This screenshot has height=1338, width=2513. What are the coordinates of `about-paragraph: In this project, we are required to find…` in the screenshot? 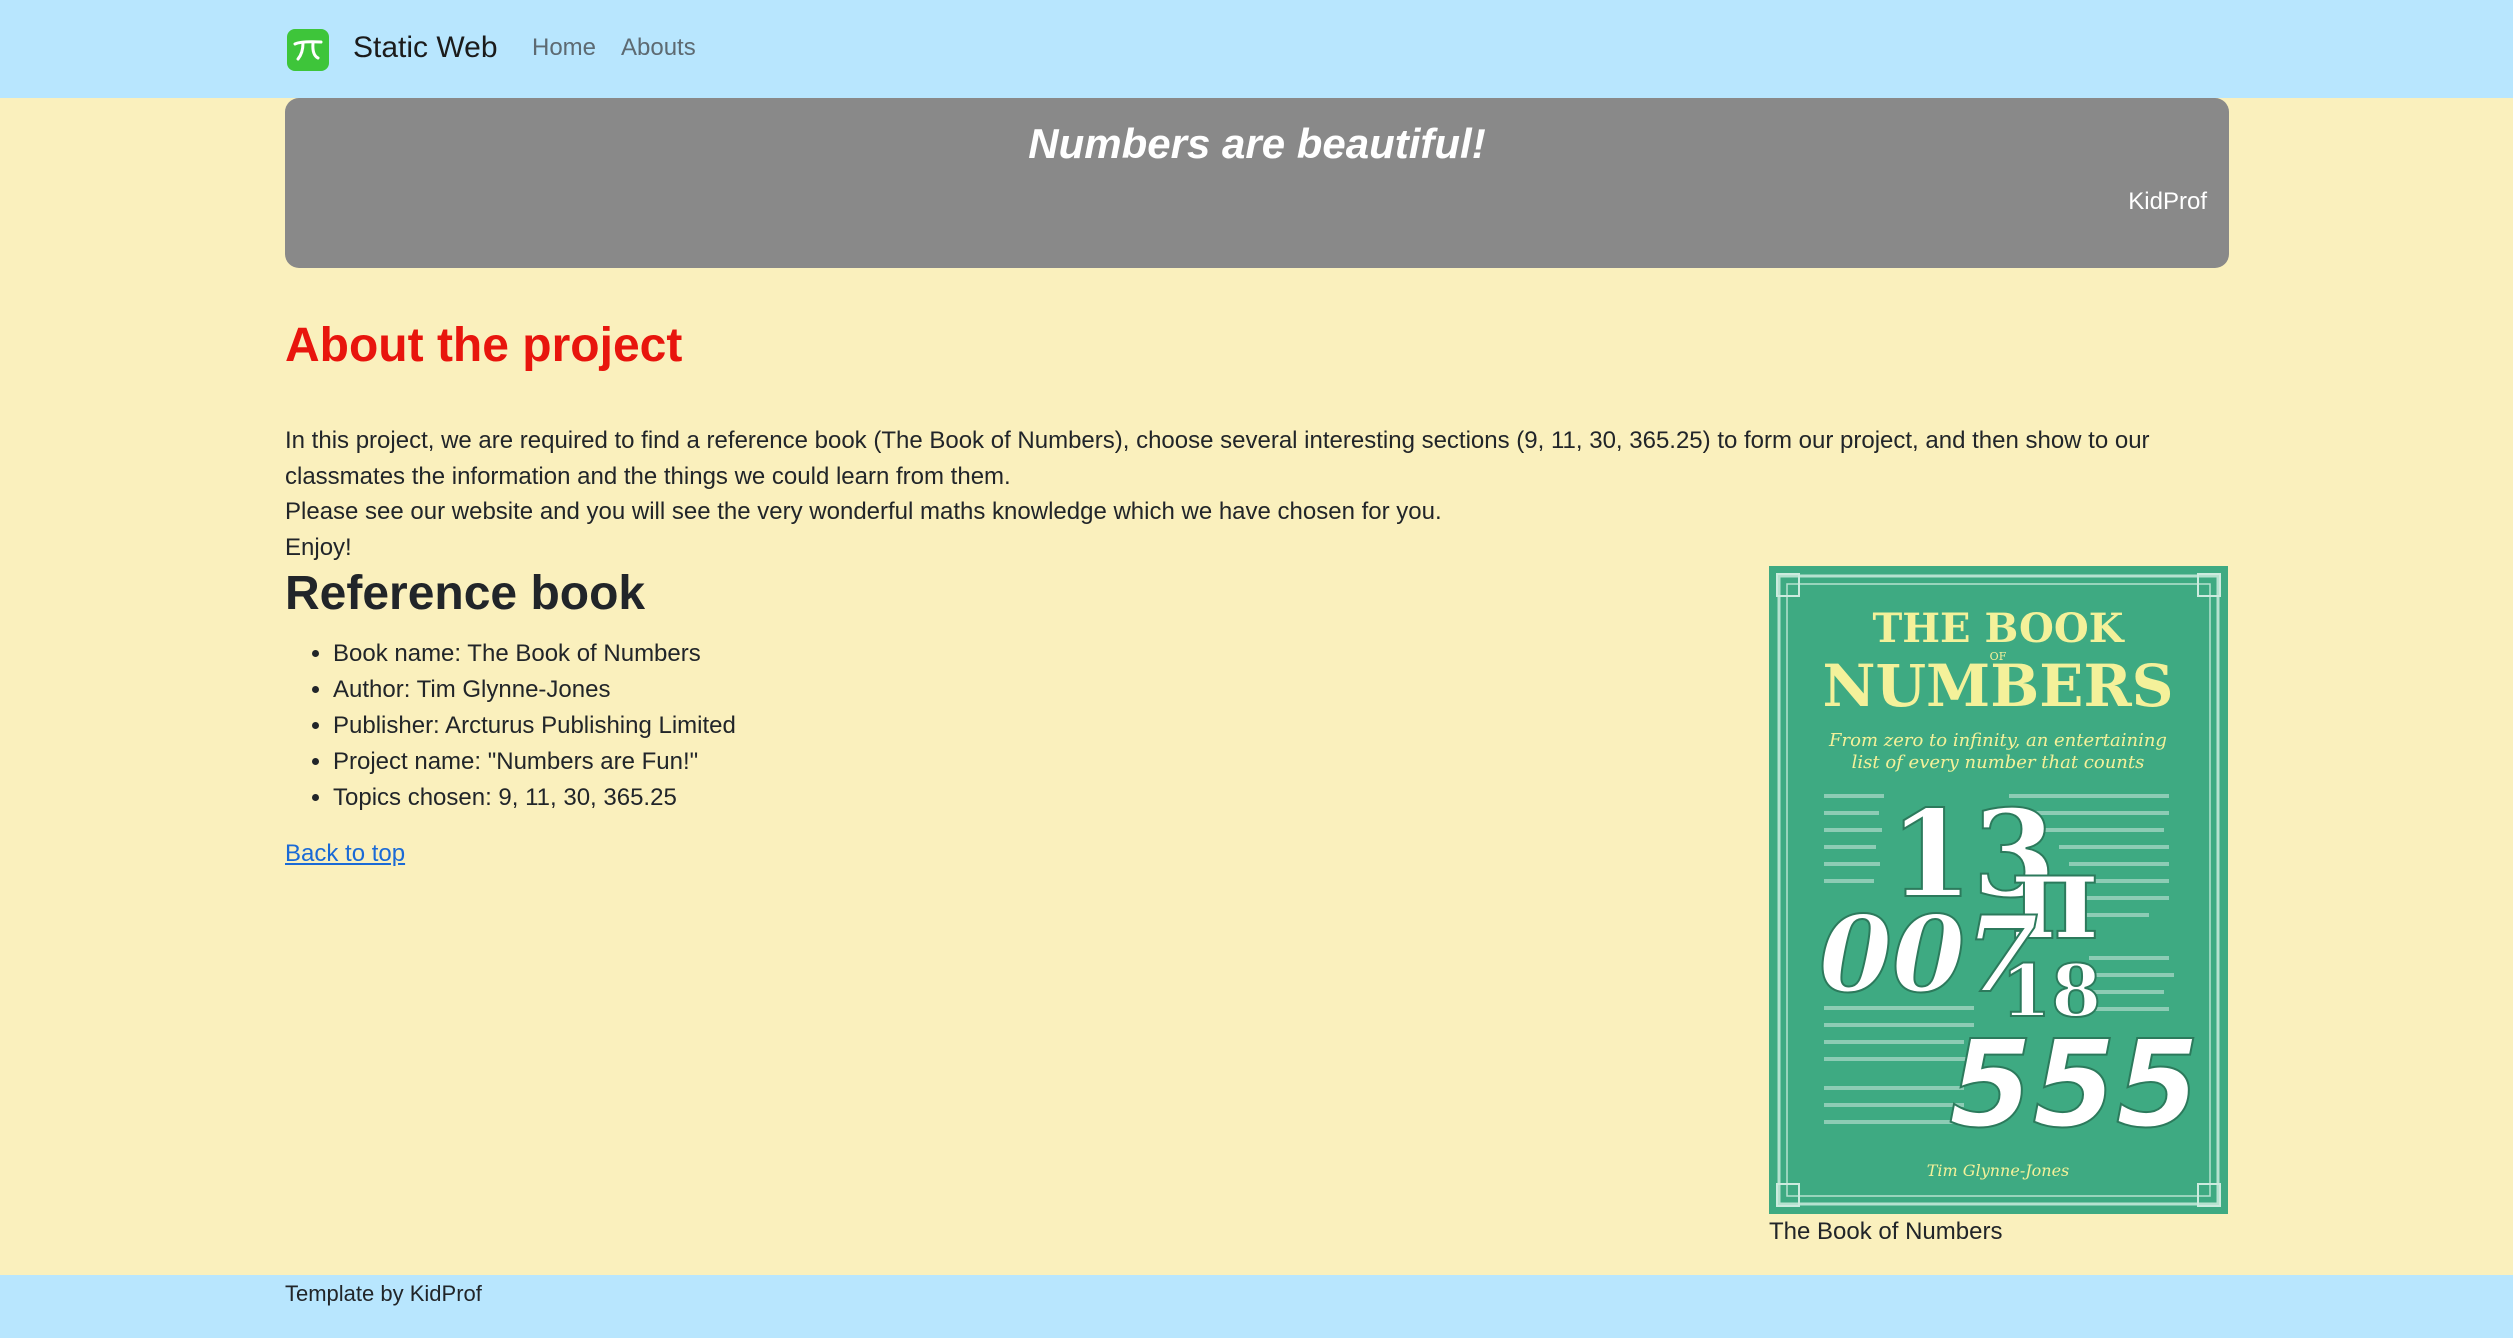 It's located at (1217, 458).